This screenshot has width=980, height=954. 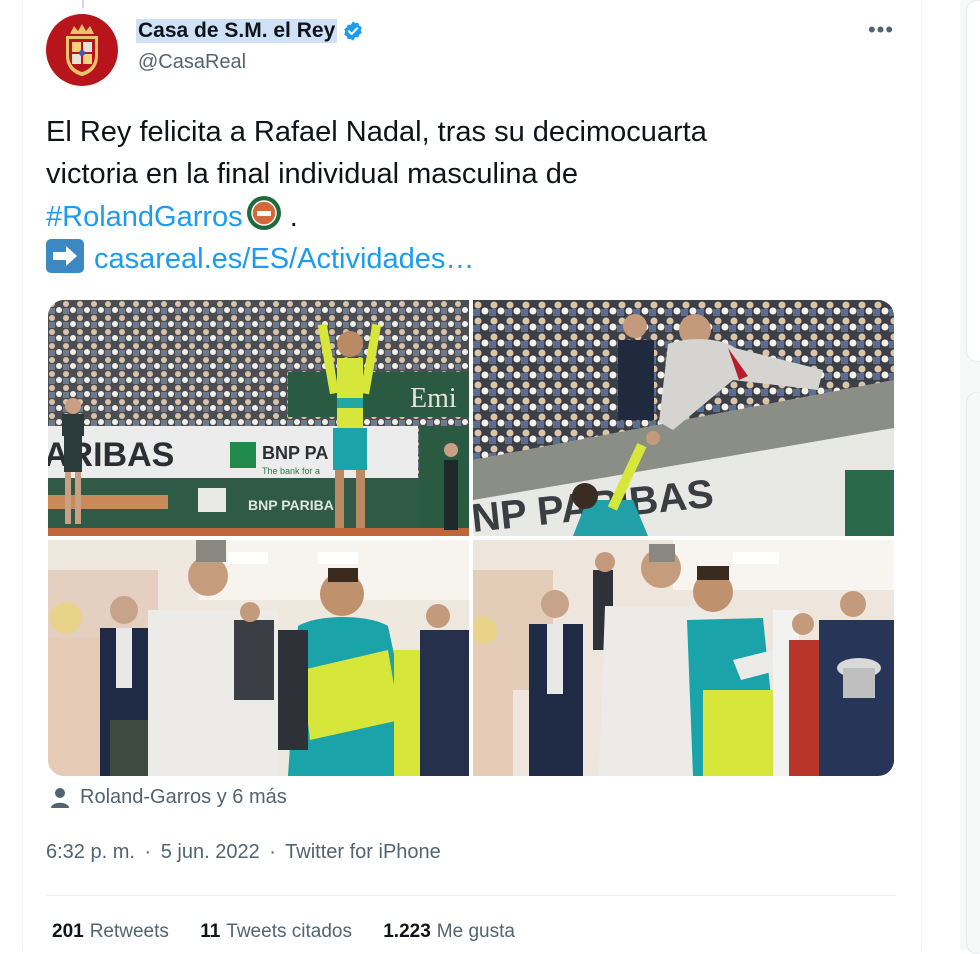 I want to click on retweets-label: Retweets, so click(x=129, y=931).